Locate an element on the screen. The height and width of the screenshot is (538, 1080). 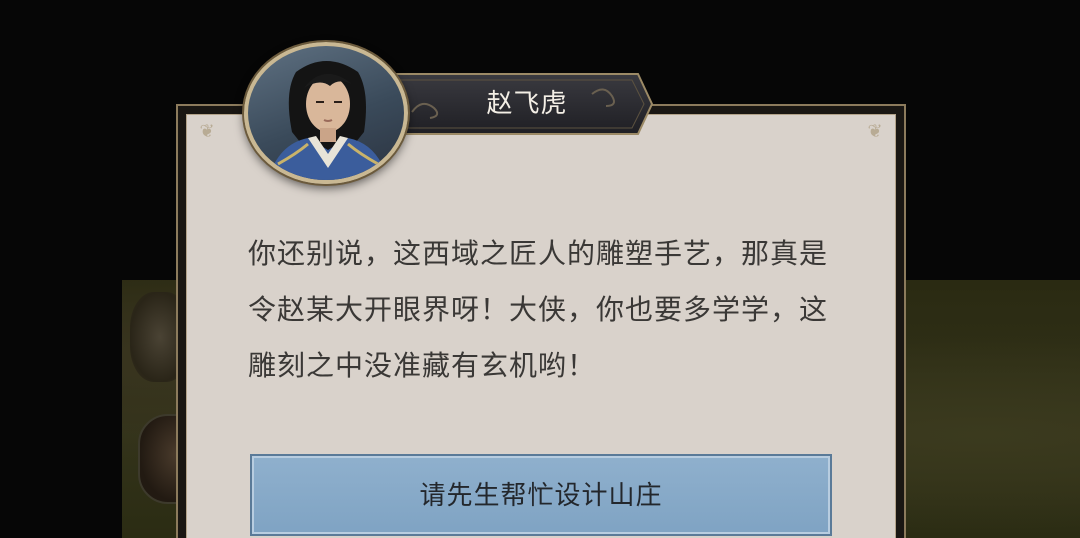
speaker-portrait is located at coordinates (326, 113).